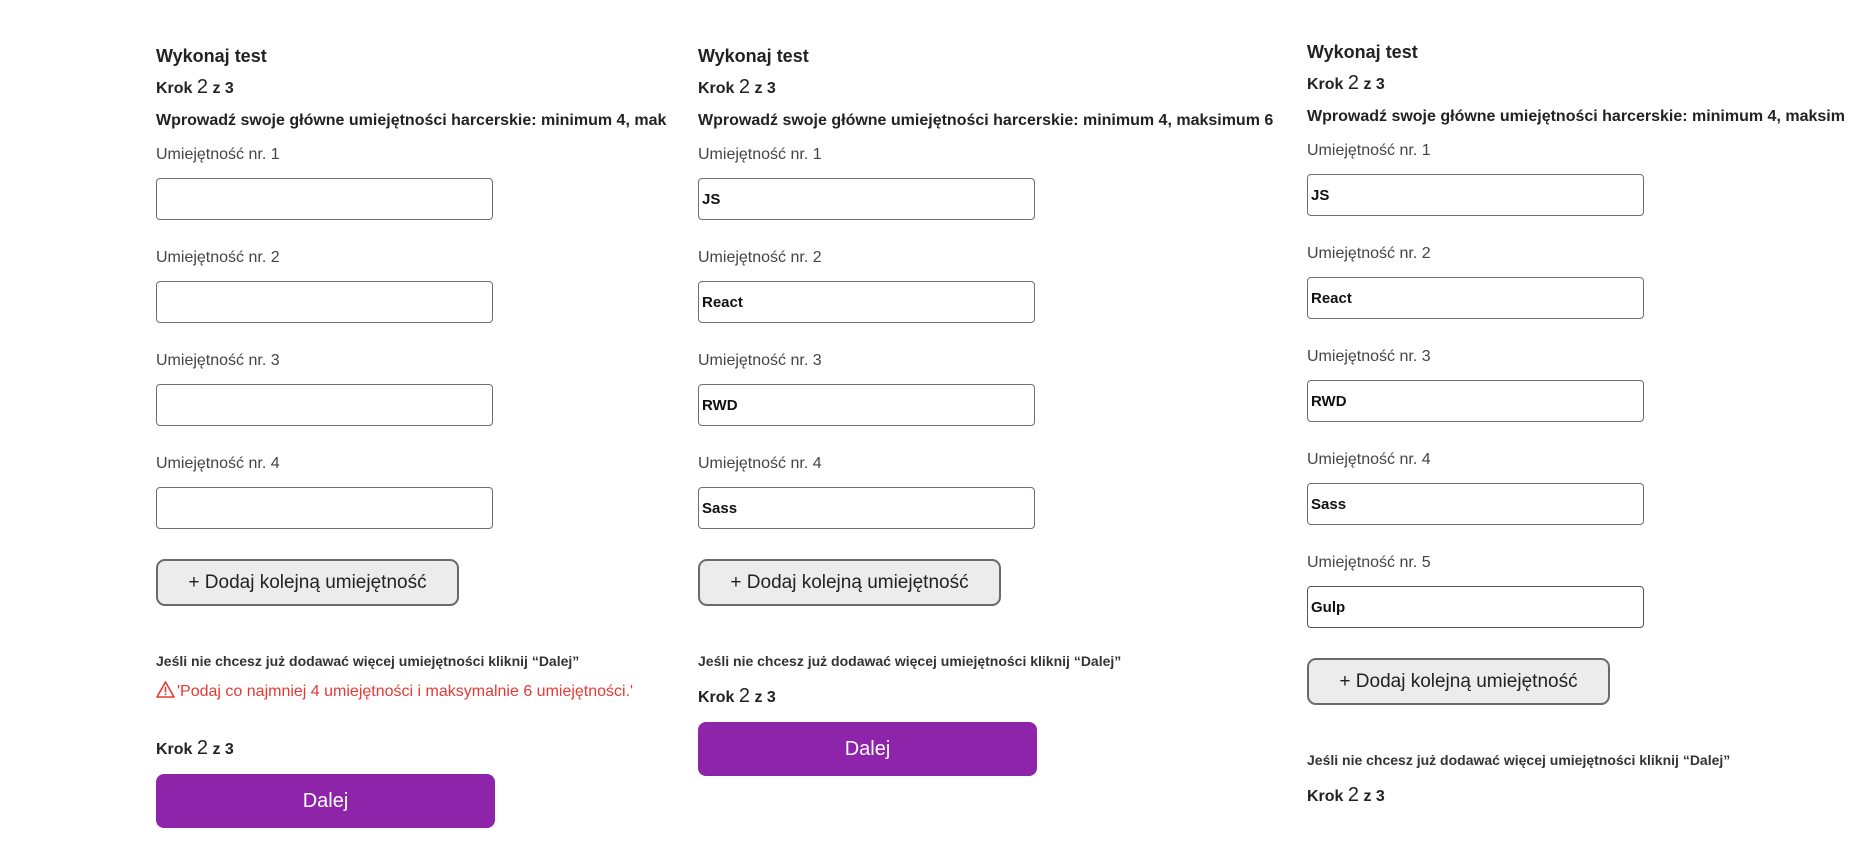  I want to click on skill-label-5: Umiejętność nr. 5, so click(1369, 562).